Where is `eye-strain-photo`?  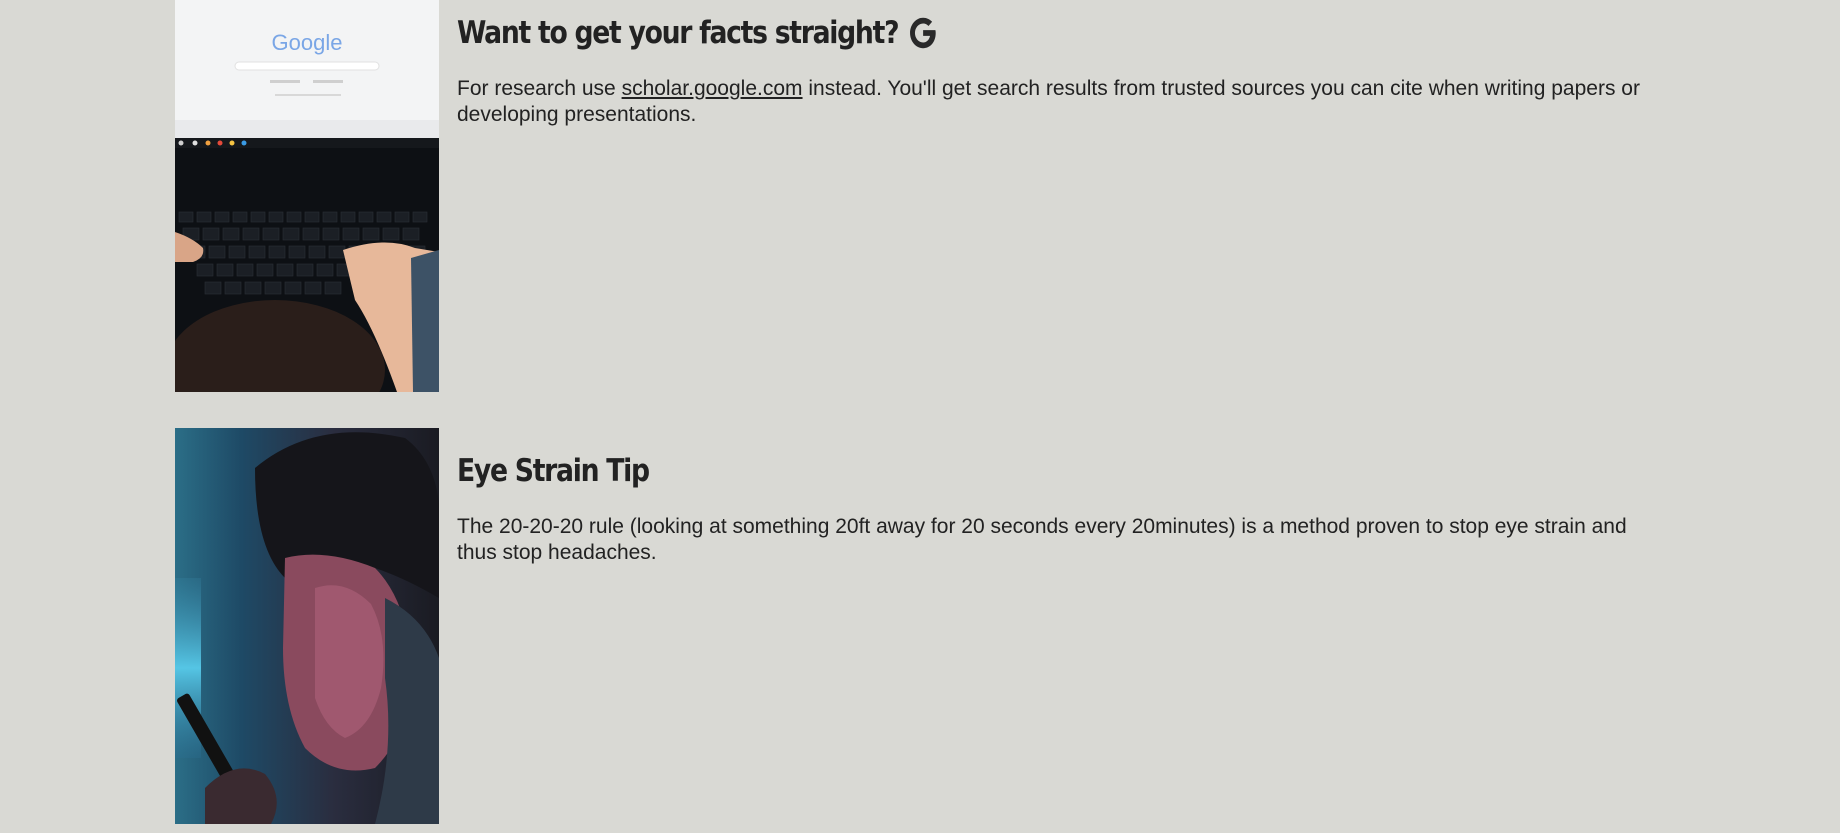
eye-strain-photo is located at coordinates (307, 626).